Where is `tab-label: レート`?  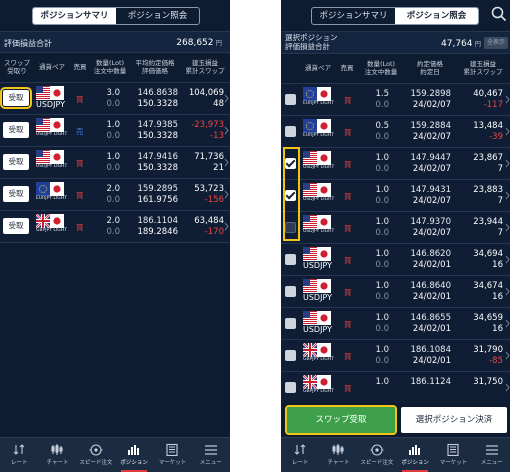
tab-label: レート is located at coordinates (19, 463).